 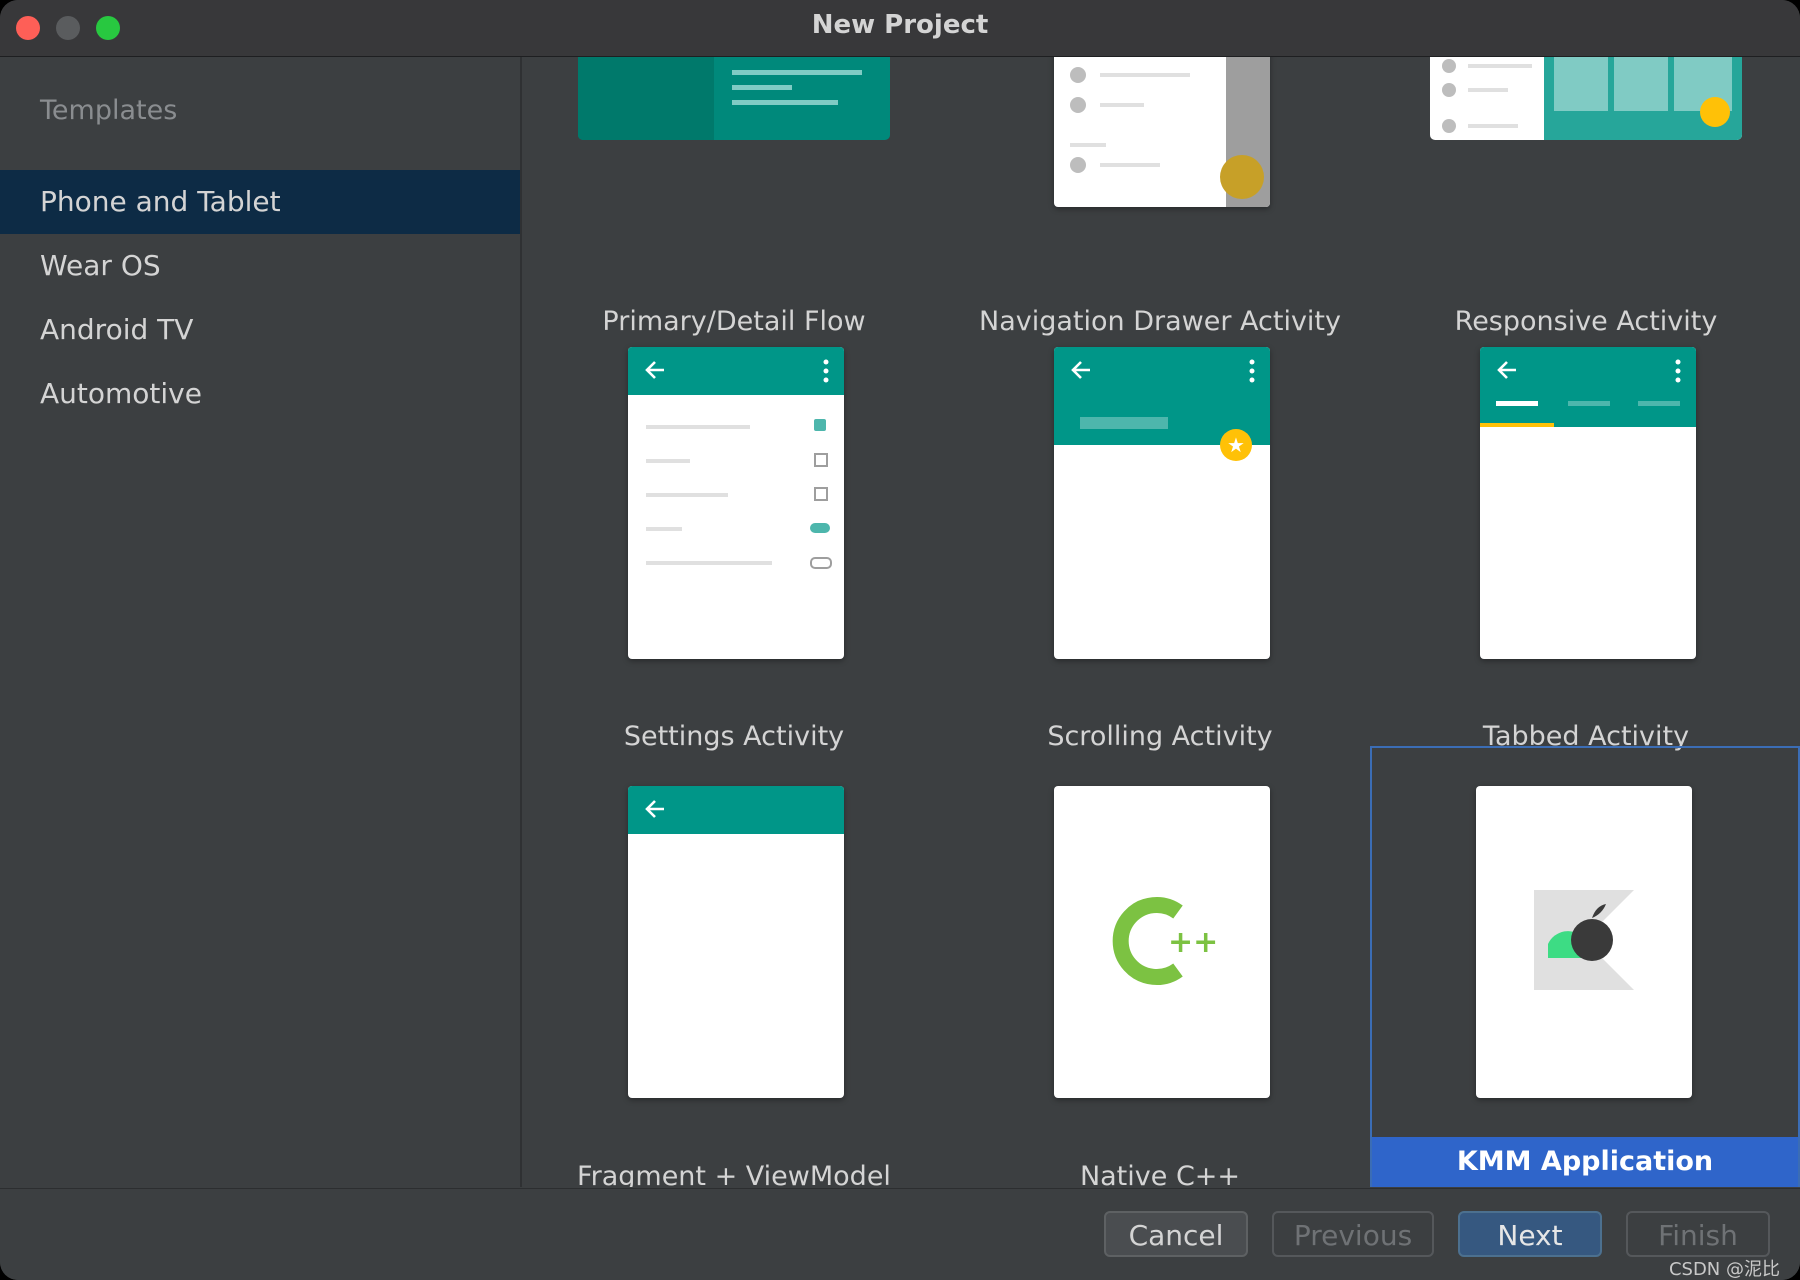 What do you see at coordinates (734, 321) in the screenshot?
I see `template-label: Primary/Detail Flow` at bounding box center [734, 321].